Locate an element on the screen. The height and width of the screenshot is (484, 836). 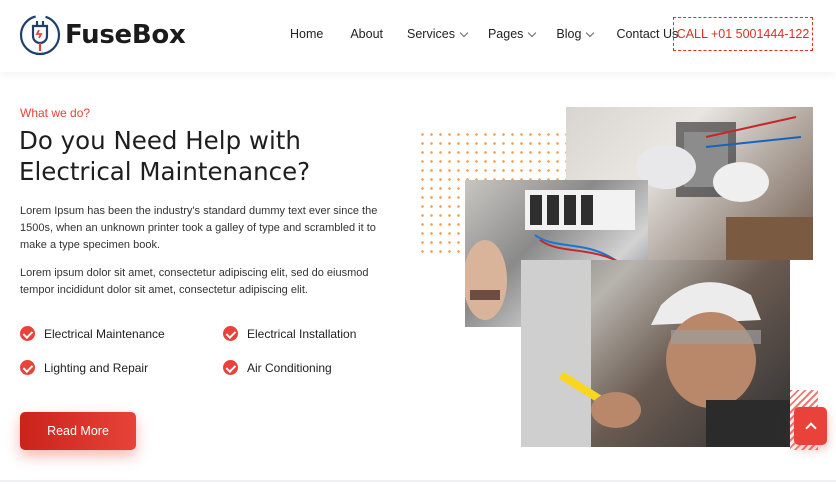
nav-blog-label: Blog is located at coordinates (569, 34).